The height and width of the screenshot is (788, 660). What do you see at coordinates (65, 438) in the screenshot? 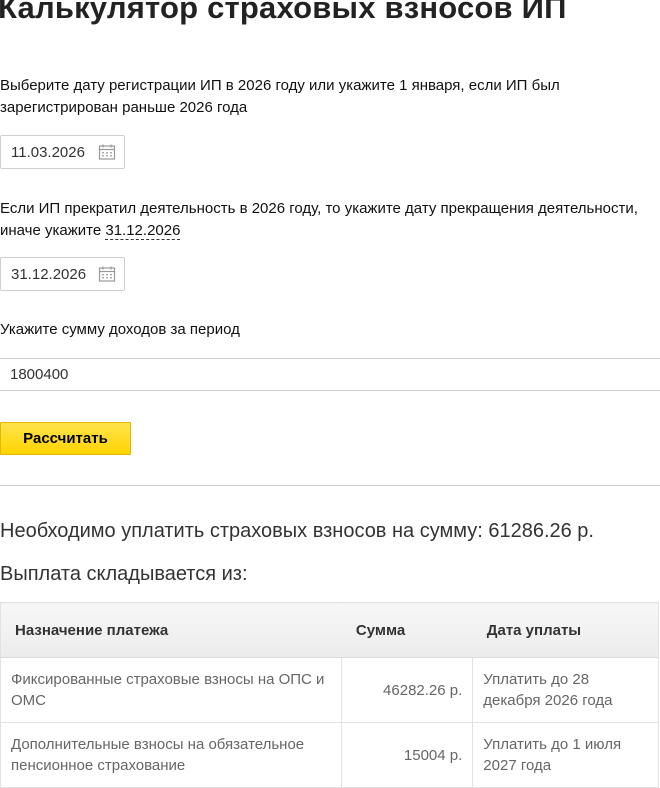
I see `calculate-button: Рассчитать` at bounding box center [65, 438].